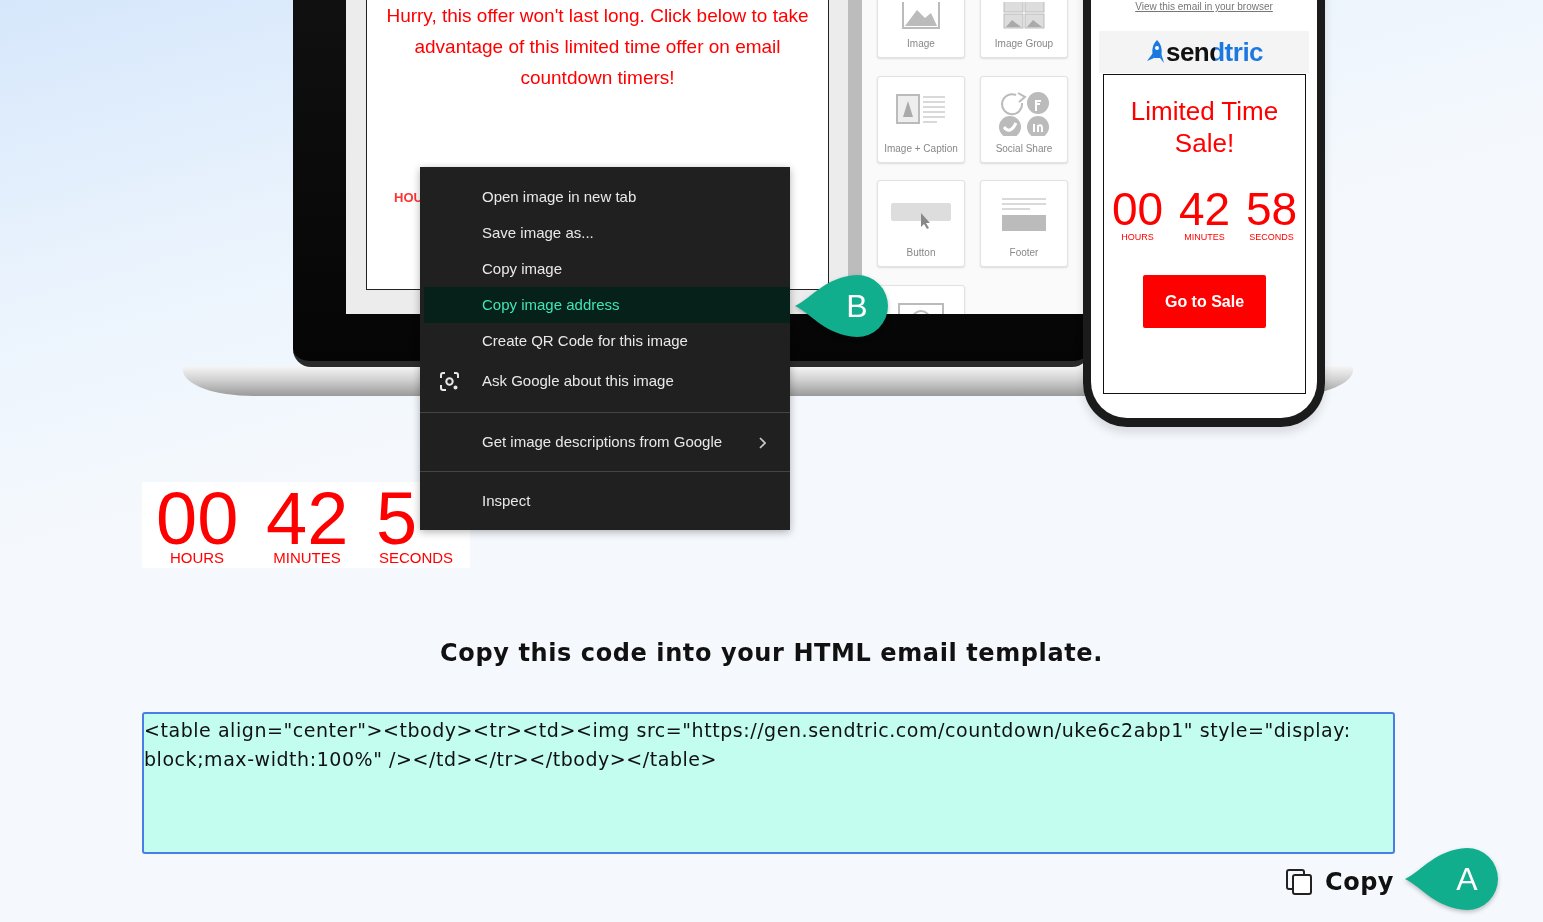 The image size is (1543, 922). What do you see at coordinates (1154, 52) in the screenshot?
I see `rocket-icon` at bounding box center [1154, 52].